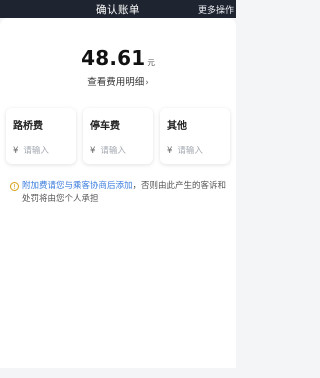 The image size is (320, 378). Describe the element at coordinates (105, 126) in the screenshot. I see `fee-label: 停车费` at that location.